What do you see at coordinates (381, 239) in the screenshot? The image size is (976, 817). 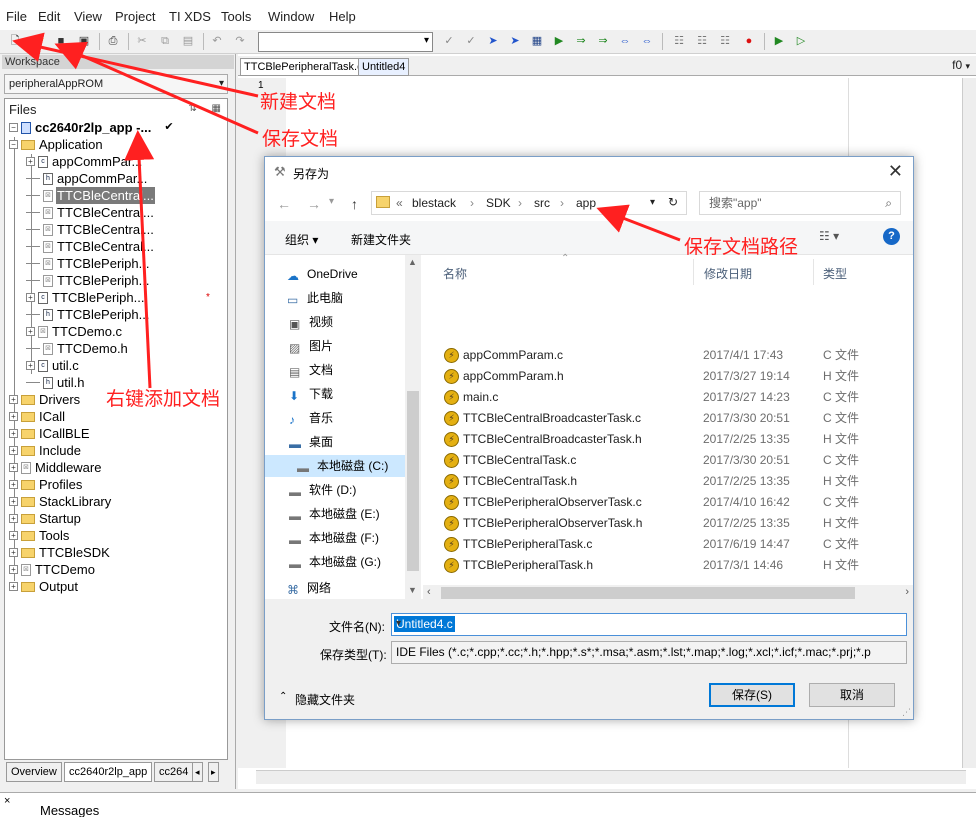 I see `new-folder-button: 新建文件夹` at bounding box center [381, 239].